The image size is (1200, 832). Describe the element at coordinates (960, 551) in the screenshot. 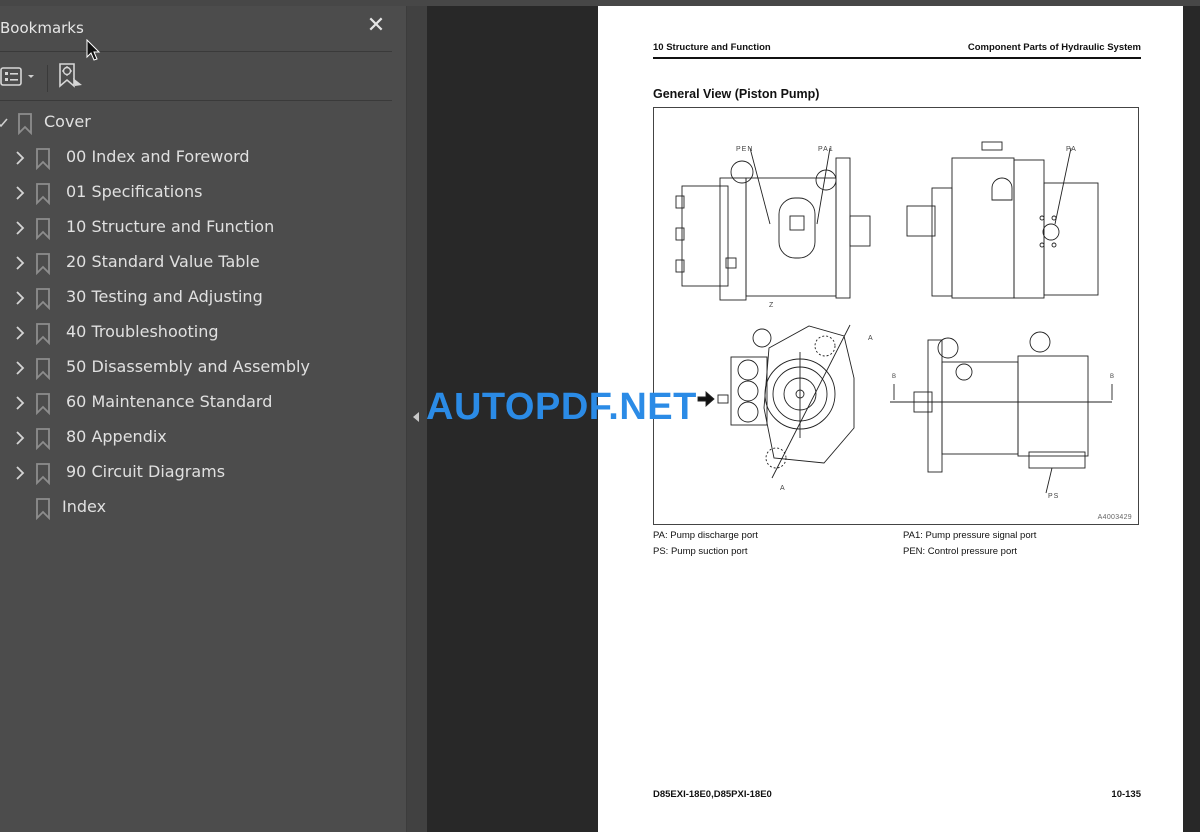

I see `legend-pen: PEN: Control pressure port` at that location.